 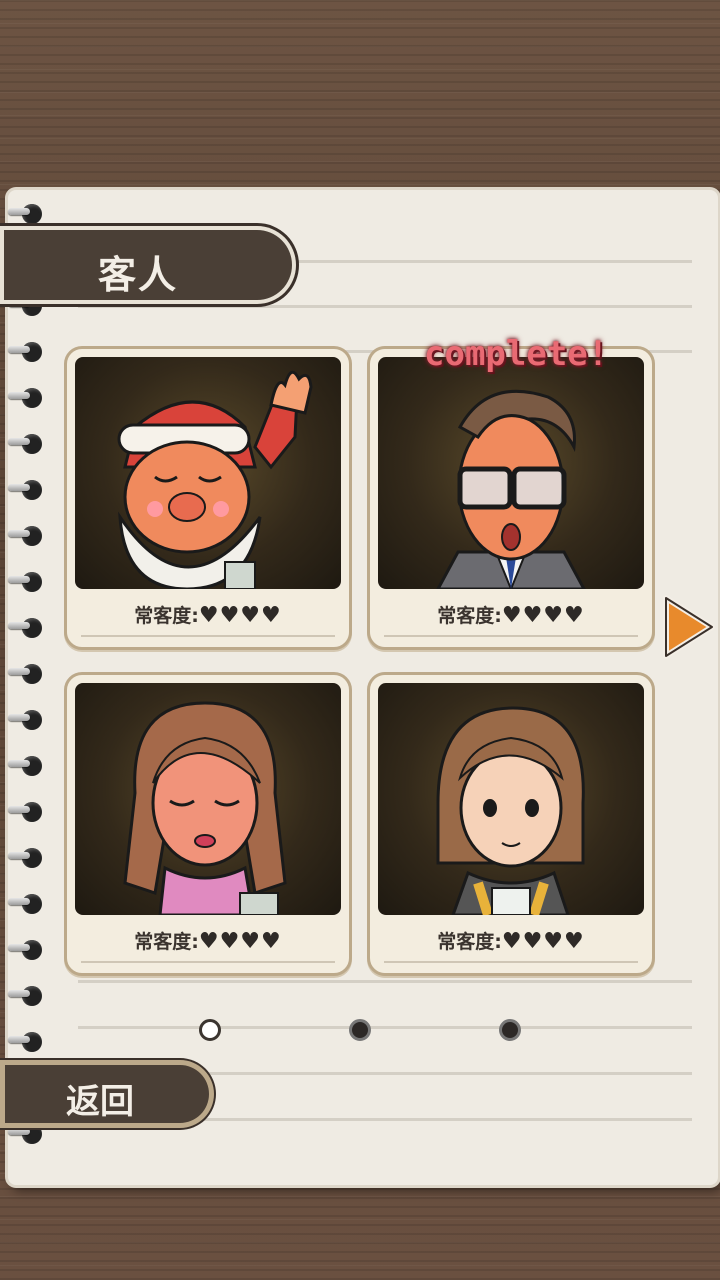 What do you see at coordinates (205, 808) in the screenshot?
I see `woman-wavy-hair-illustration` at bounding box center [205, 808].